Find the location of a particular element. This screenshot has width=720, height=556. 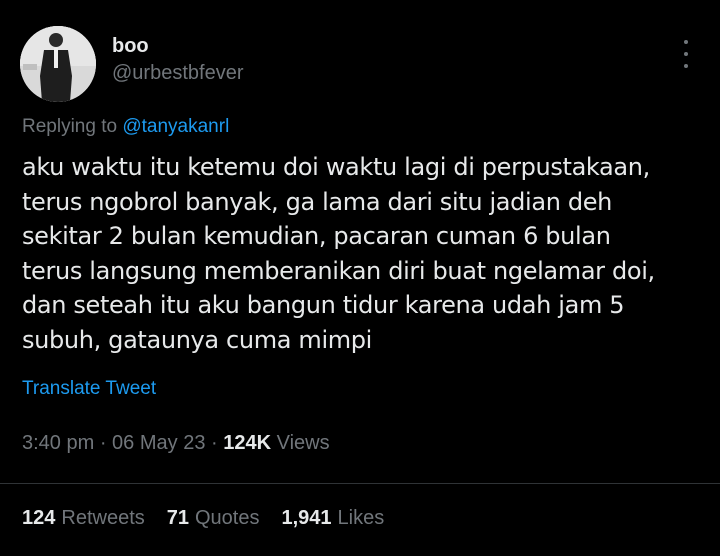

tweet-header: boo @urbestbfever is located at coordinates (360, 64).